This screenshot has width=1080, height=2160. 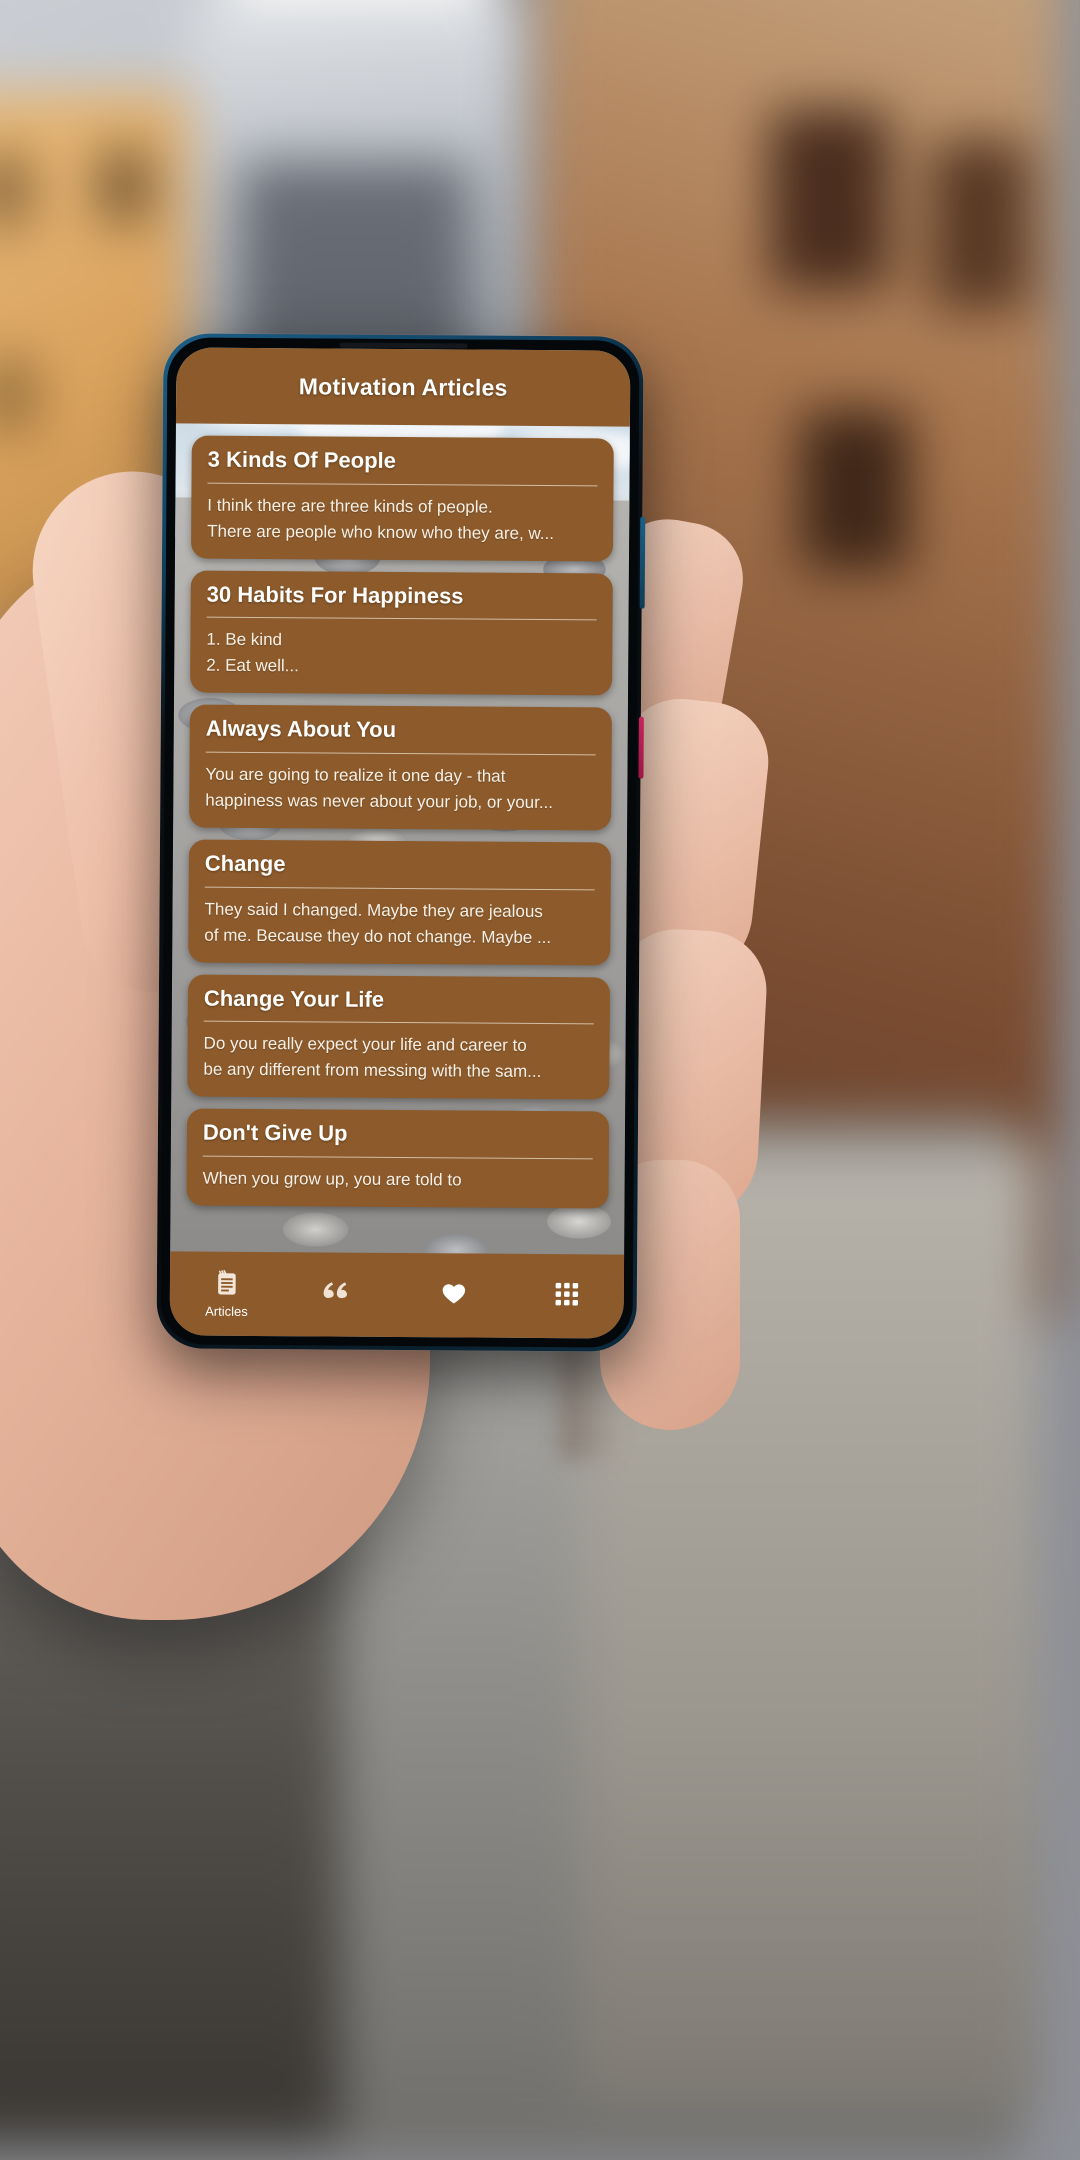 What do you see at coordinates (301, 729) in the screenshot?
I see `article-title: Always About You` at bounding box center [301, 729].